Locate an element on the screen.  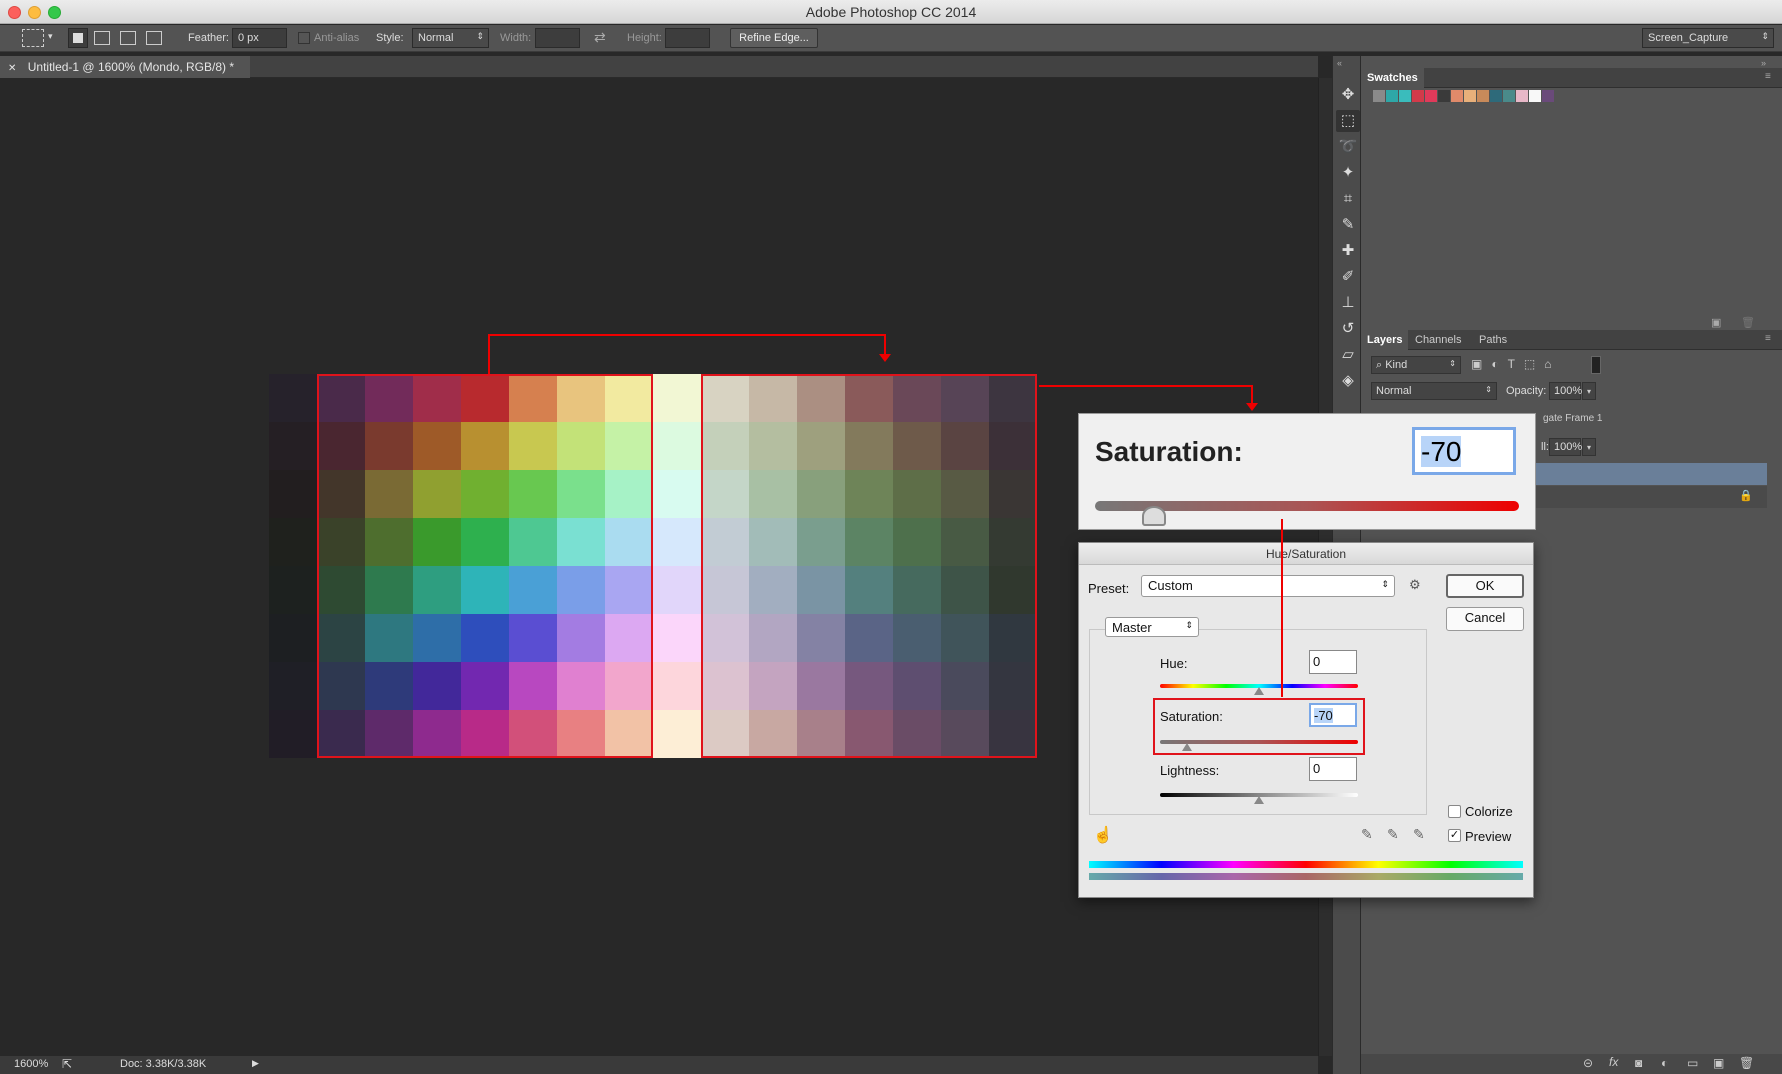
ok-button: OK is located at coordinates (1485, 586).